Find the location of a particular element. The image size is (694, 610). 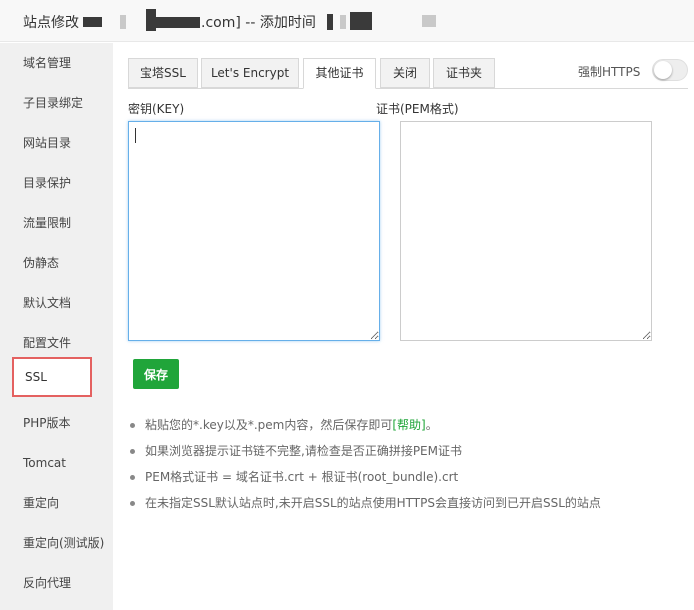

sidebar-item-php-version: PHP版本 is located at coordinates (56, 423).